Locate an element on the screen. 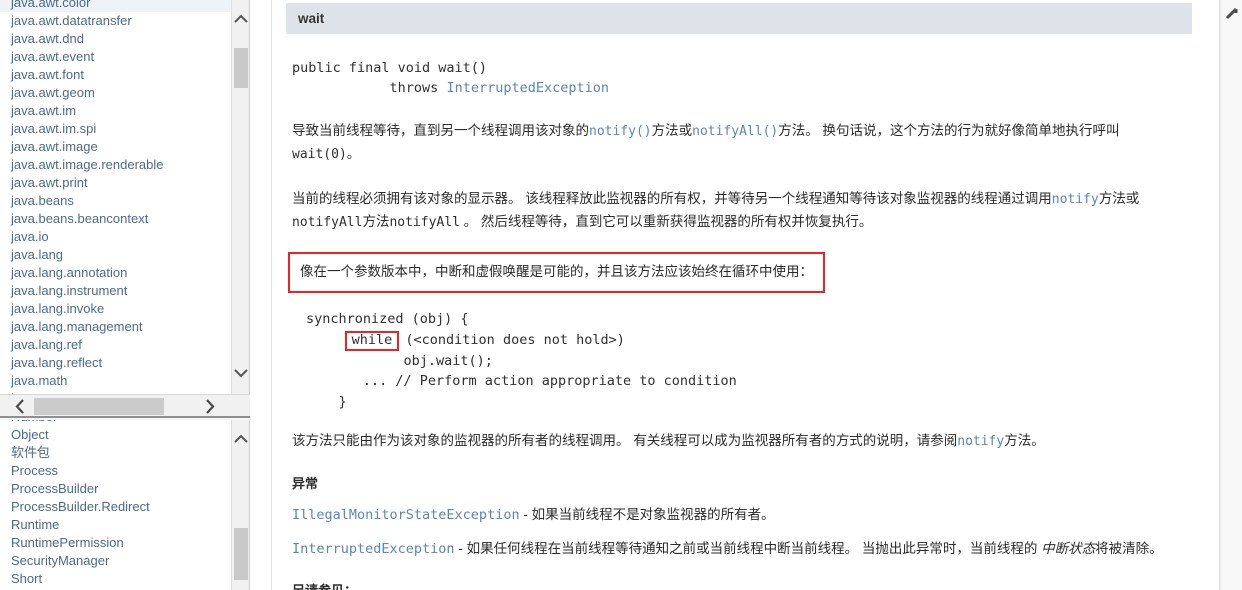 The image size is (1242, 590). p1-code-notifyall: notifyAll() is located at coordinates (735, 131).